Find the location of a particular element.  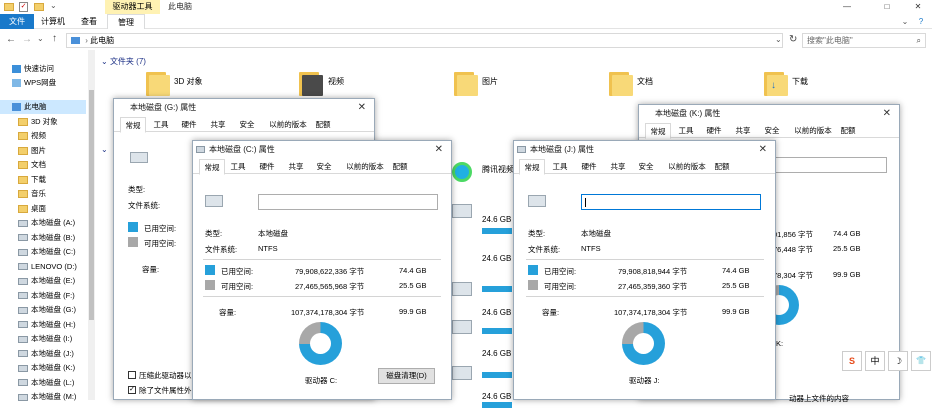

folder-downloads: ↓ is located at coordinates (776, 83).